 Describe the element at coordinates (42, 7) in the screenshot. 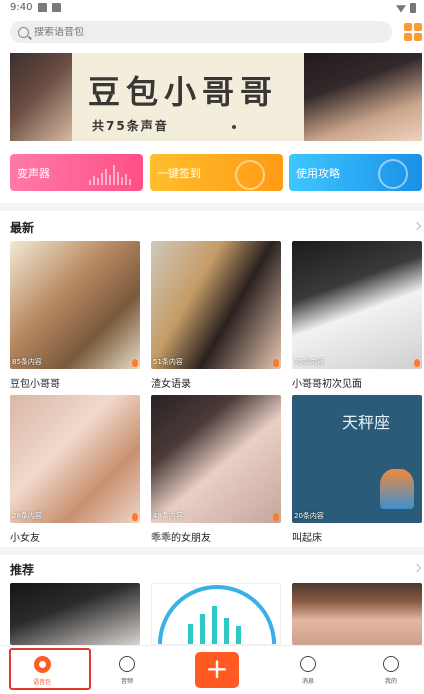

I see `gallery-notification-icon` at that location.